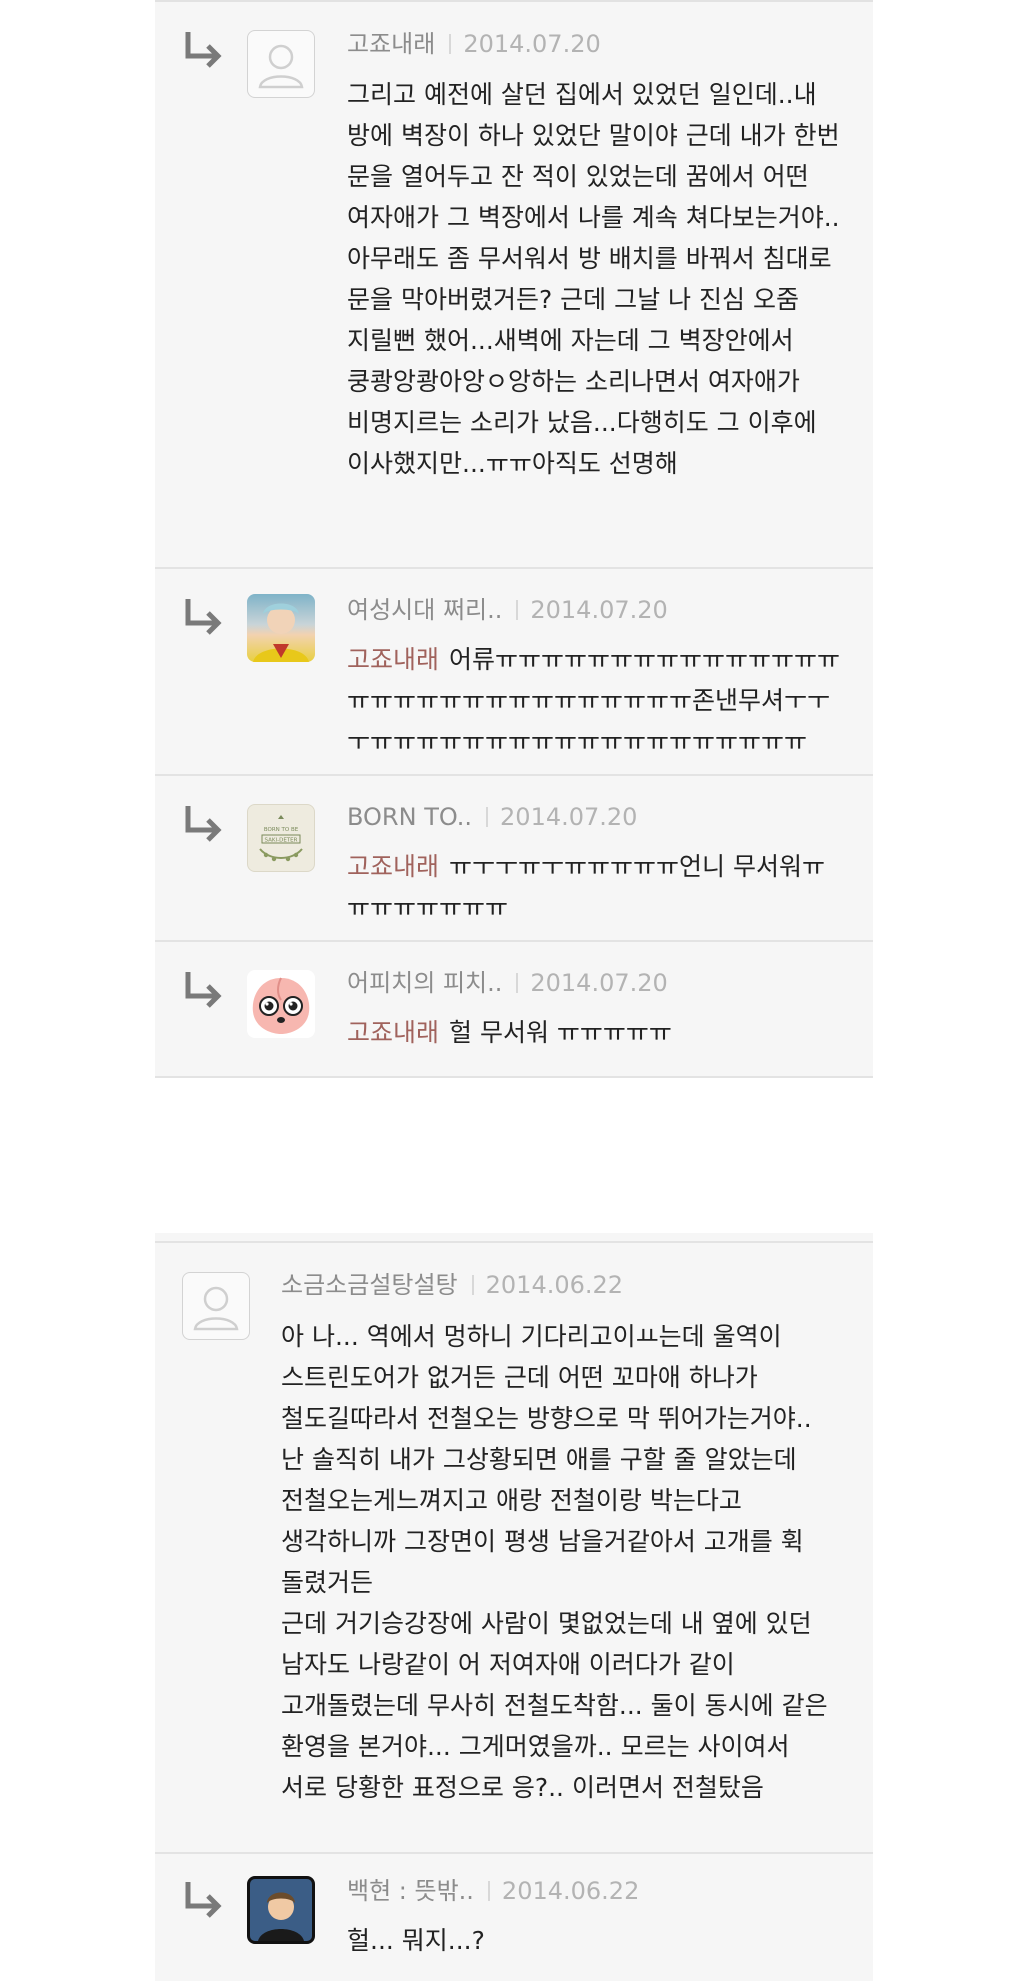 This screenshot has height=1981, width=1024. What do you see at coordinates (409, 817) in the screenshot?
I see `author-name: BORN TO..` at bounding box center [409, 817].